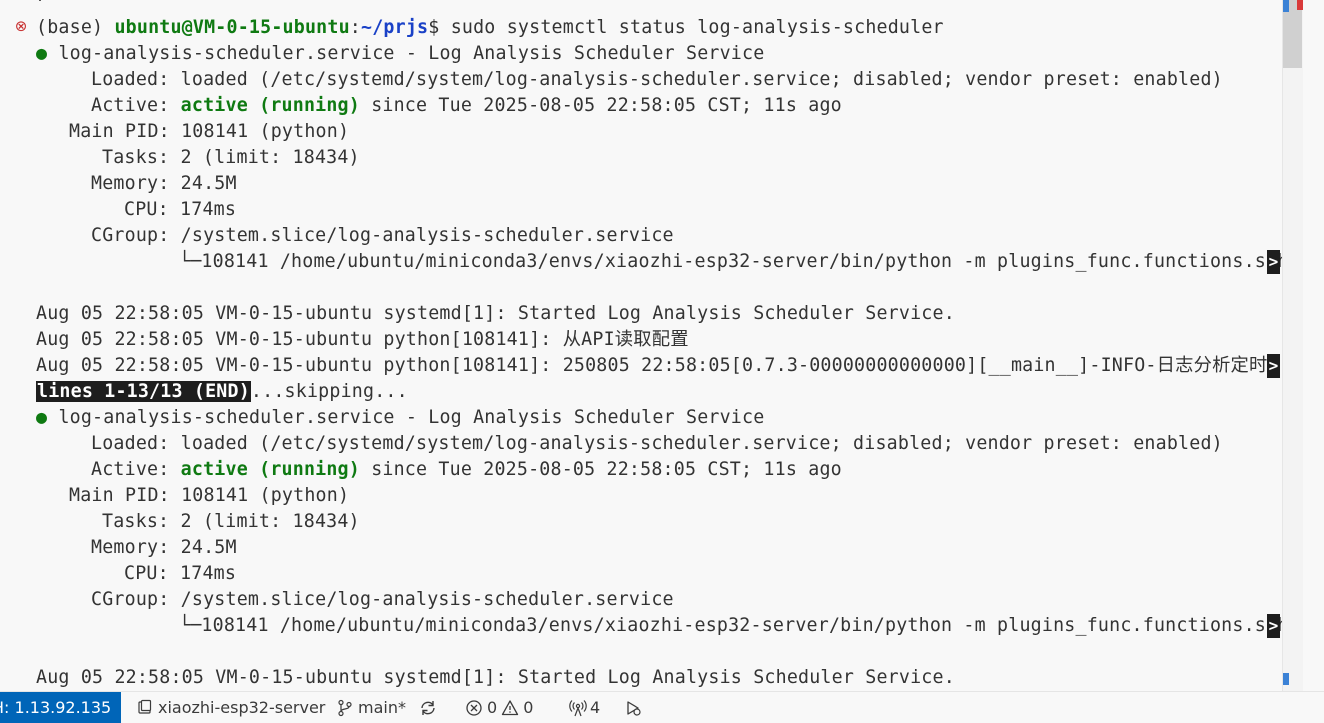 The image size is (1324, 723). Describe the element at coordinates (492, 707) in the screenshot. I see `error-count: 0` at that location.